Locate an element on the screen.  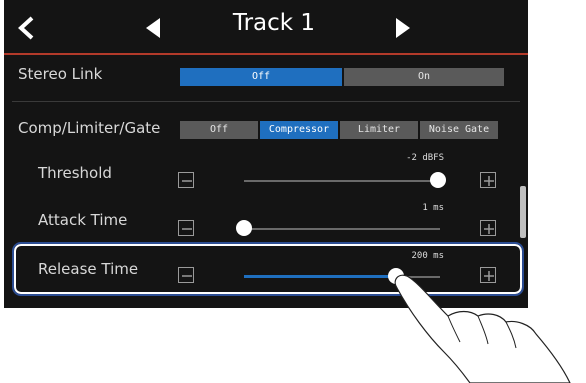
tapping-hand-icon is located at coordinates (482, 328).